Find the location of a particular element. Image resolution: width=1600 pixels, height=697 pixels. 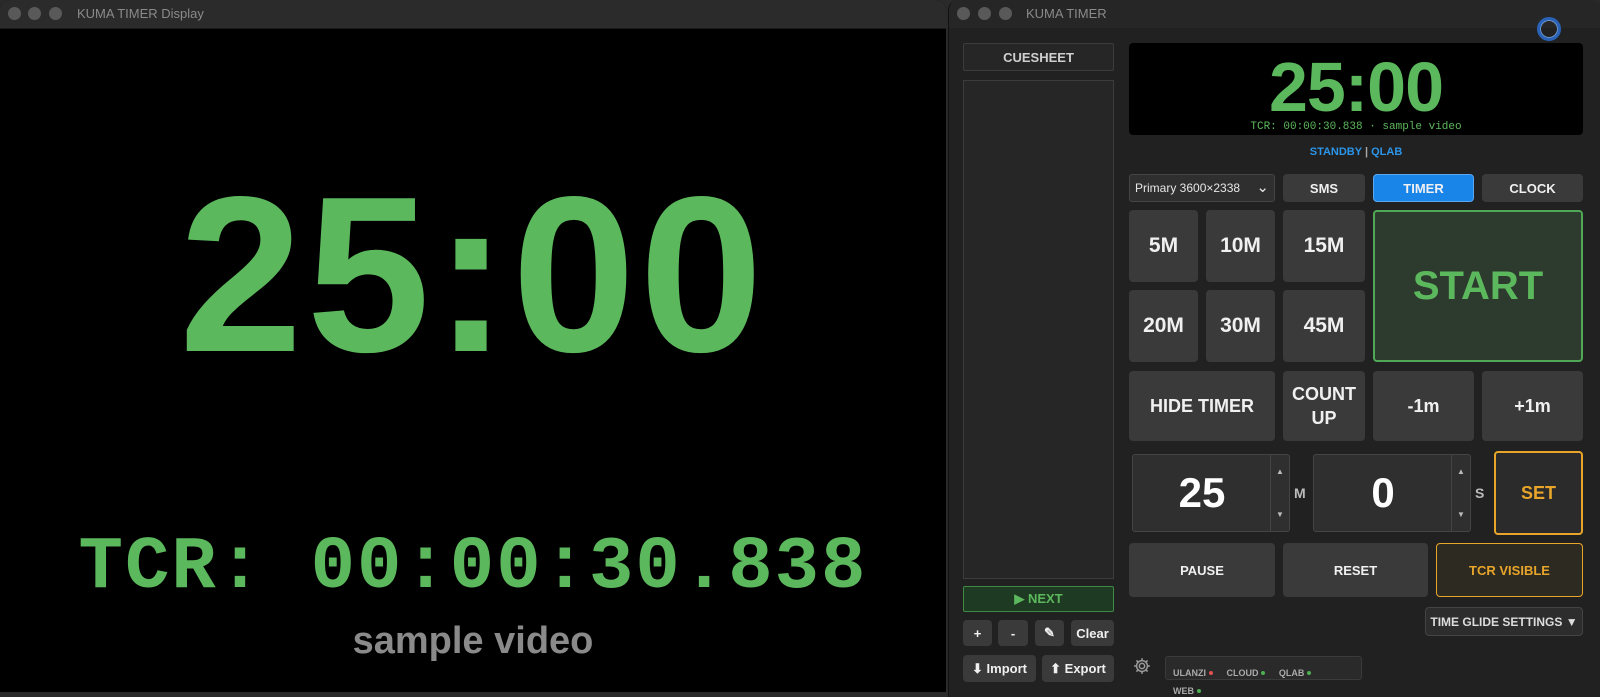

seconds-arrows: ▲ ▼ is located at coordinates (1460, 493).